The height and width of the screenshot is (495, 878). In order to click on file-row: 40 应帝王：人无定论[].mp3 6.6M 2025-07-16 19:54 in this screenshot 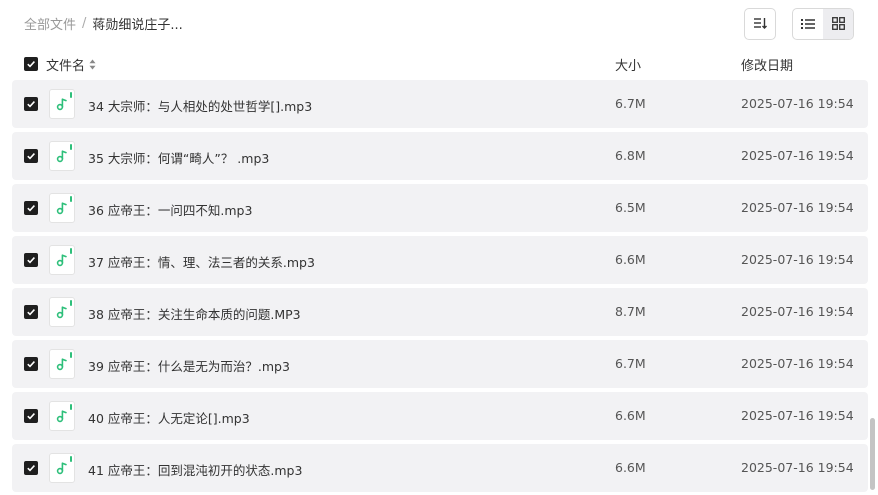, I will do `click(440, 416)`.